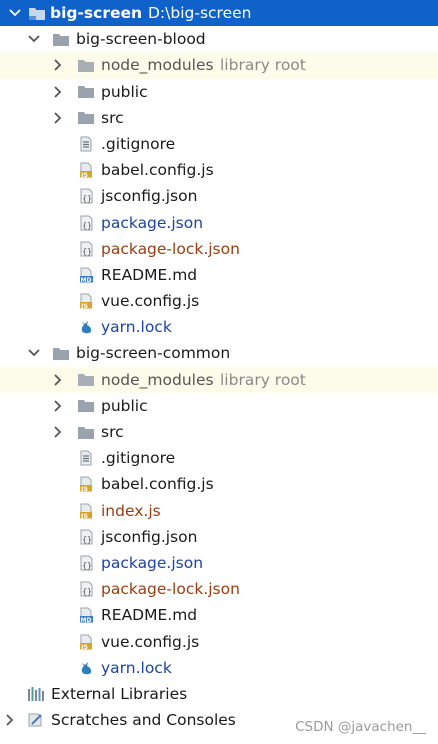 The image size is (438, 744). Describe the element at coordinates (36, 694) in the screenshot. I see `library-icon` at that location.